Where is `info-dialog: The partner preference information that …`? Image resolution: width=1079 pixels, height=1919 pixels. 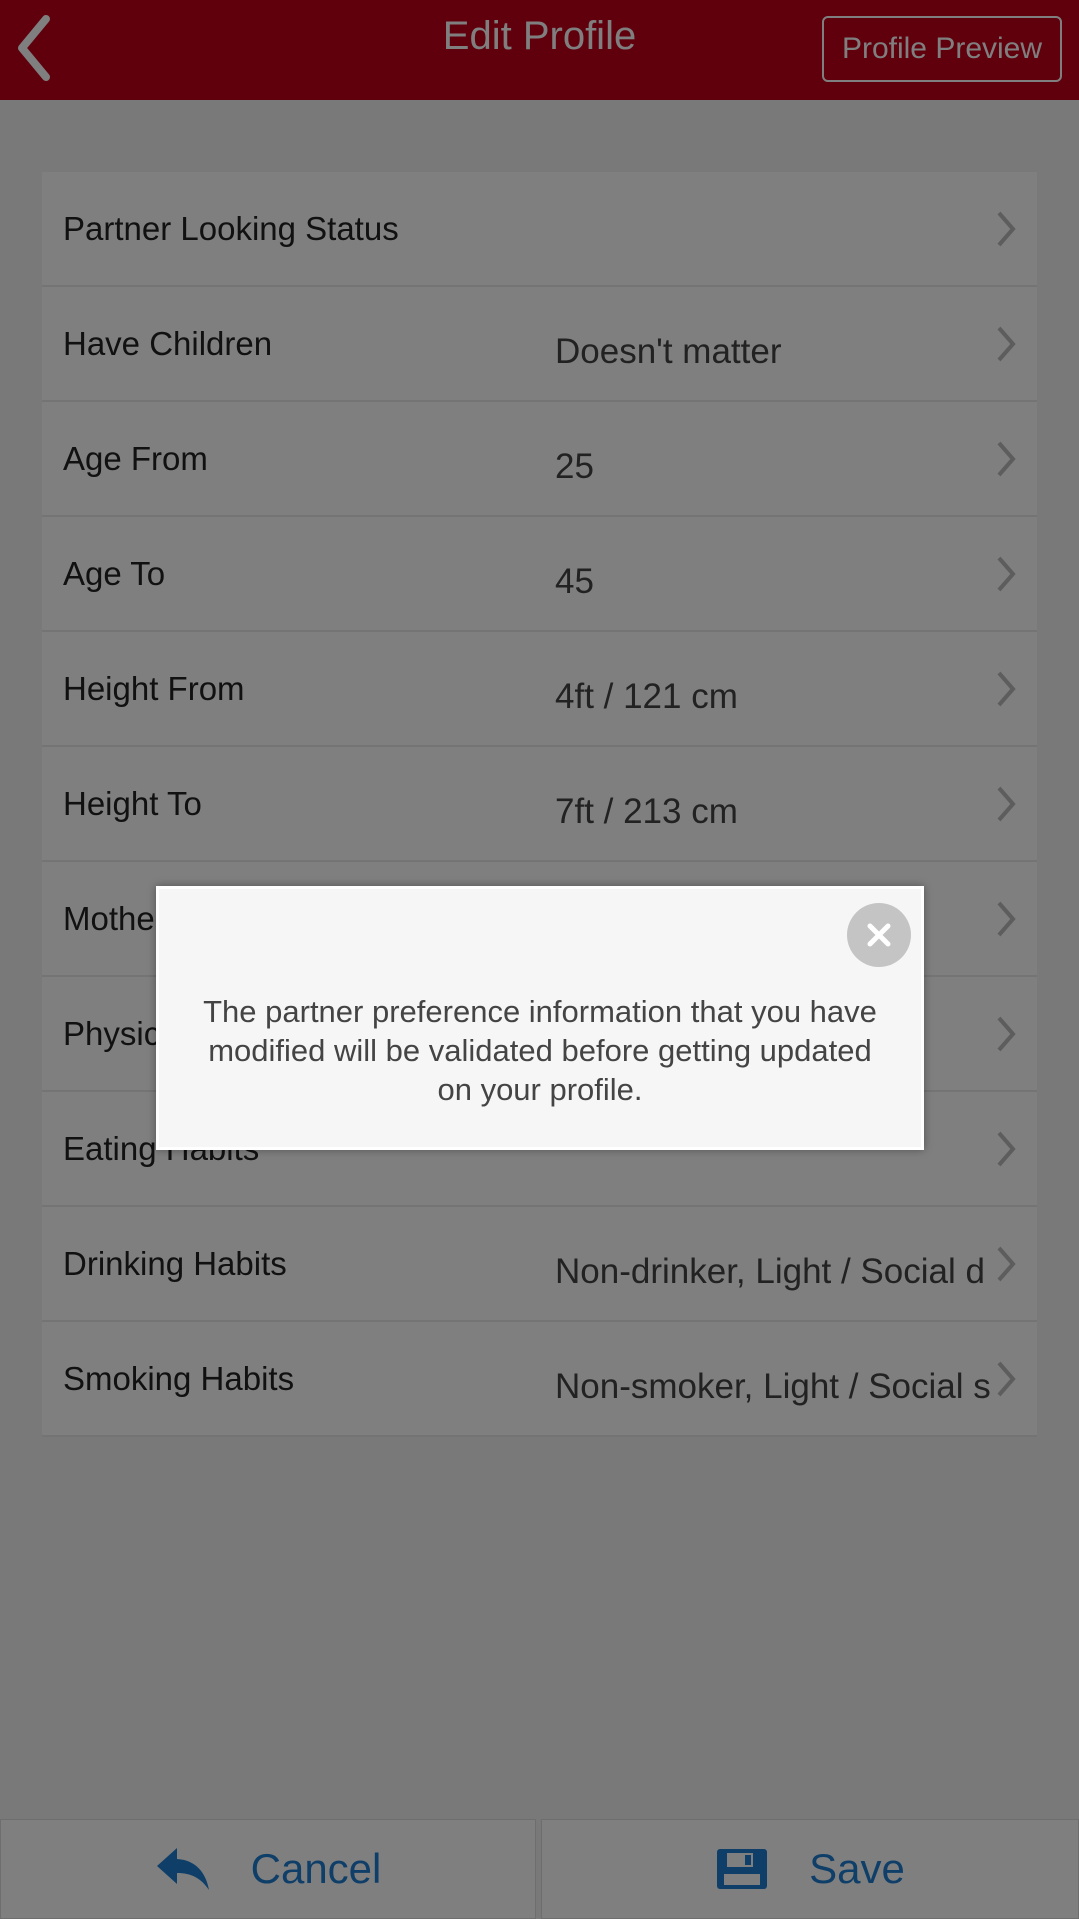 info-dialog: The partner preference information that … is located at coordinates (540, 1018).